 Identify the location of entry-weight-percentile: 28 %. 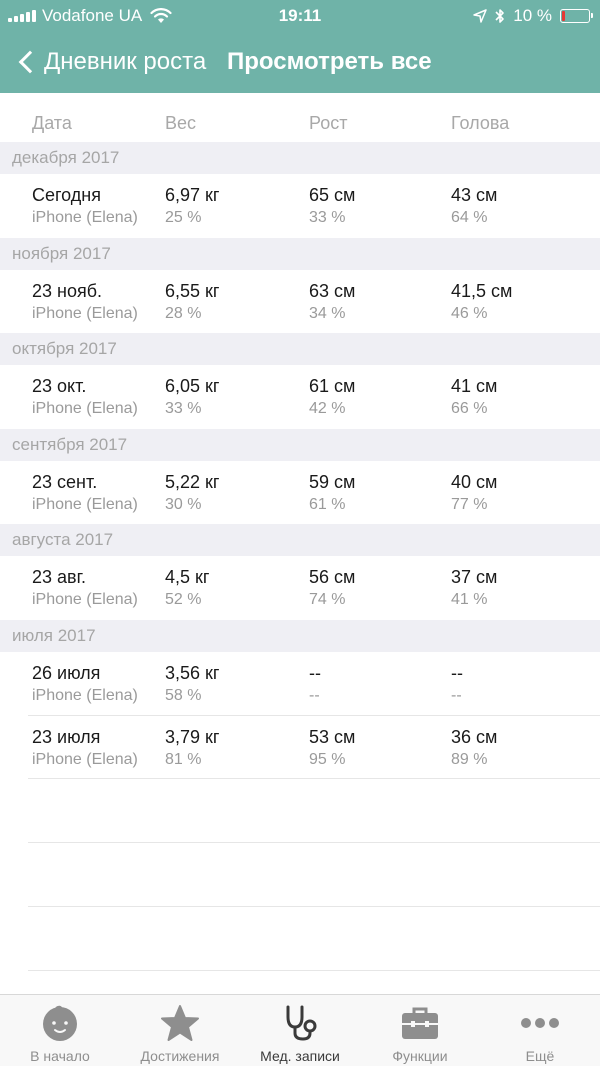
(183, 313).